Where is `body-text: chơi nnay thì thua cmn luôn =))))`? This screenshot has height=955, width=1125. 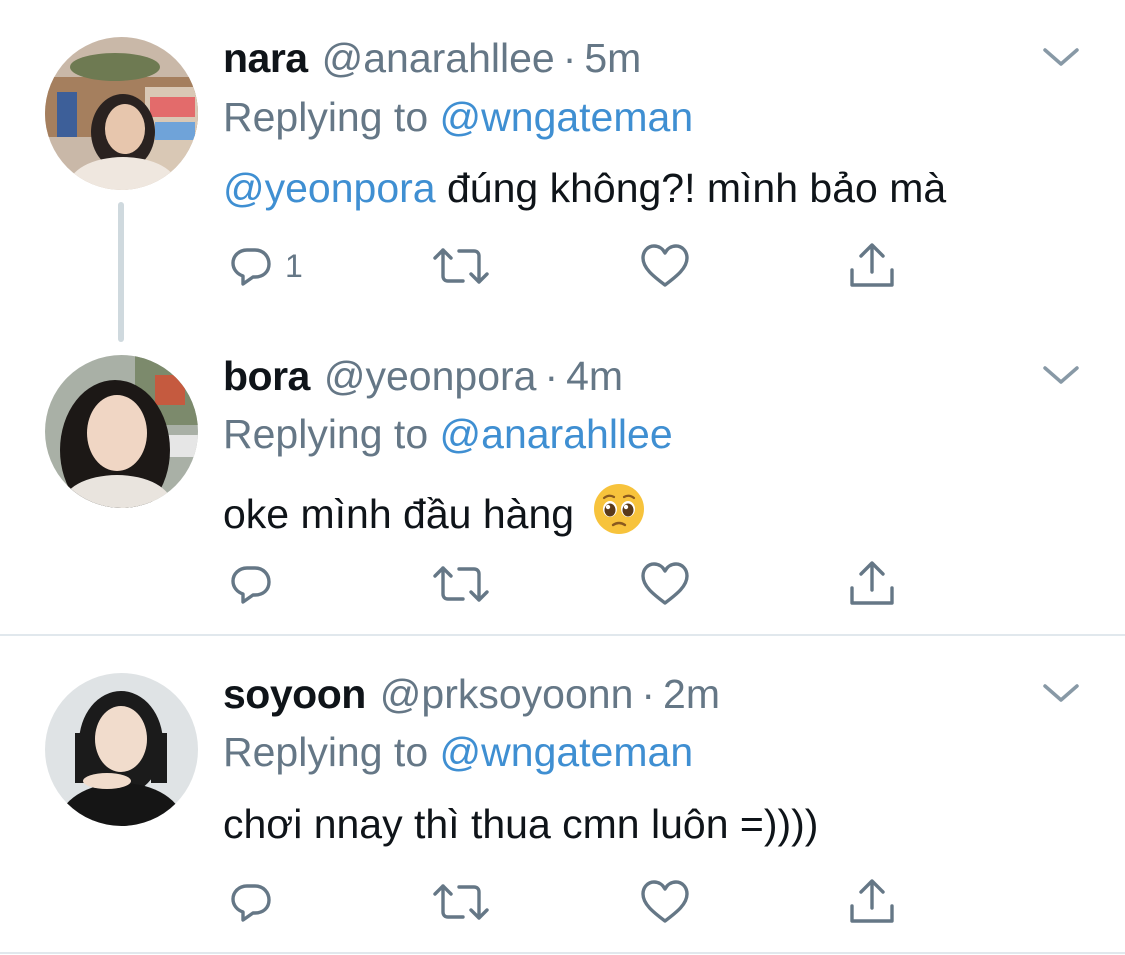 body-text: chơi nnay thì thua cmn luôn =)))) is located at coordinates (521, 824).